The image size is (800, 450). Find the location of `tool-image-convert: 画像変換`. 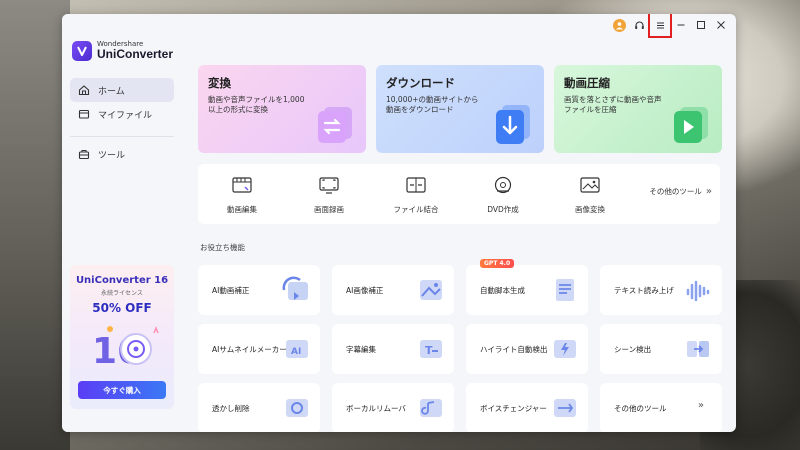

tool-image-convert: 画像変換 is located at coordinates (590, 195).